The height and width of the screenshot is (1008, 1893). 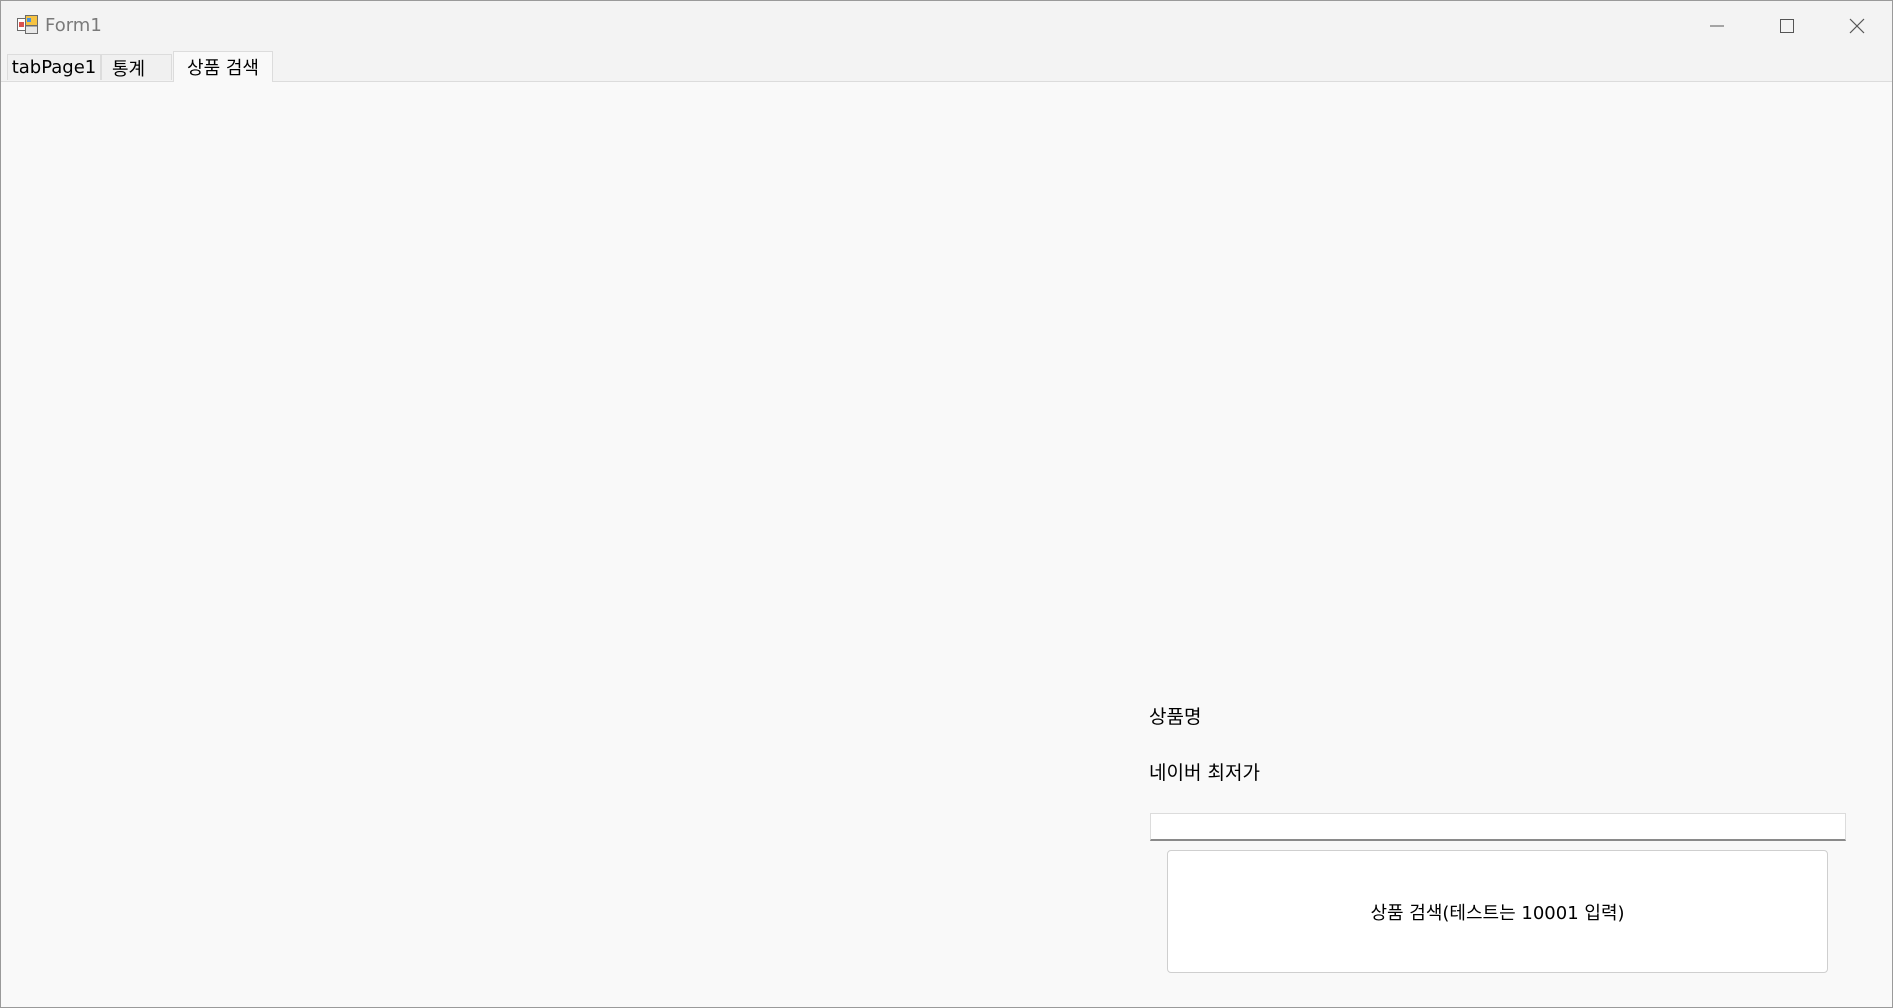 I want to click on maximize-button, so click(x=1787, y=26).